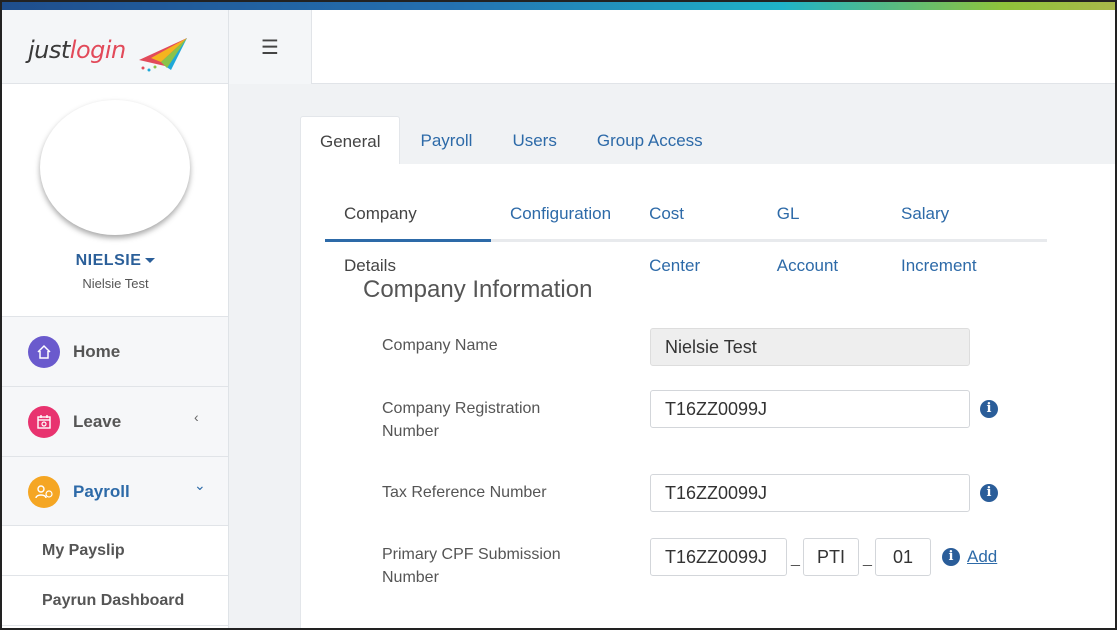 The image size is (1117, 630). What do you see at coordinates (408, 231) in the screenshot?
I see `tab-company-details: Company Details` at bounding box center [408, 231].